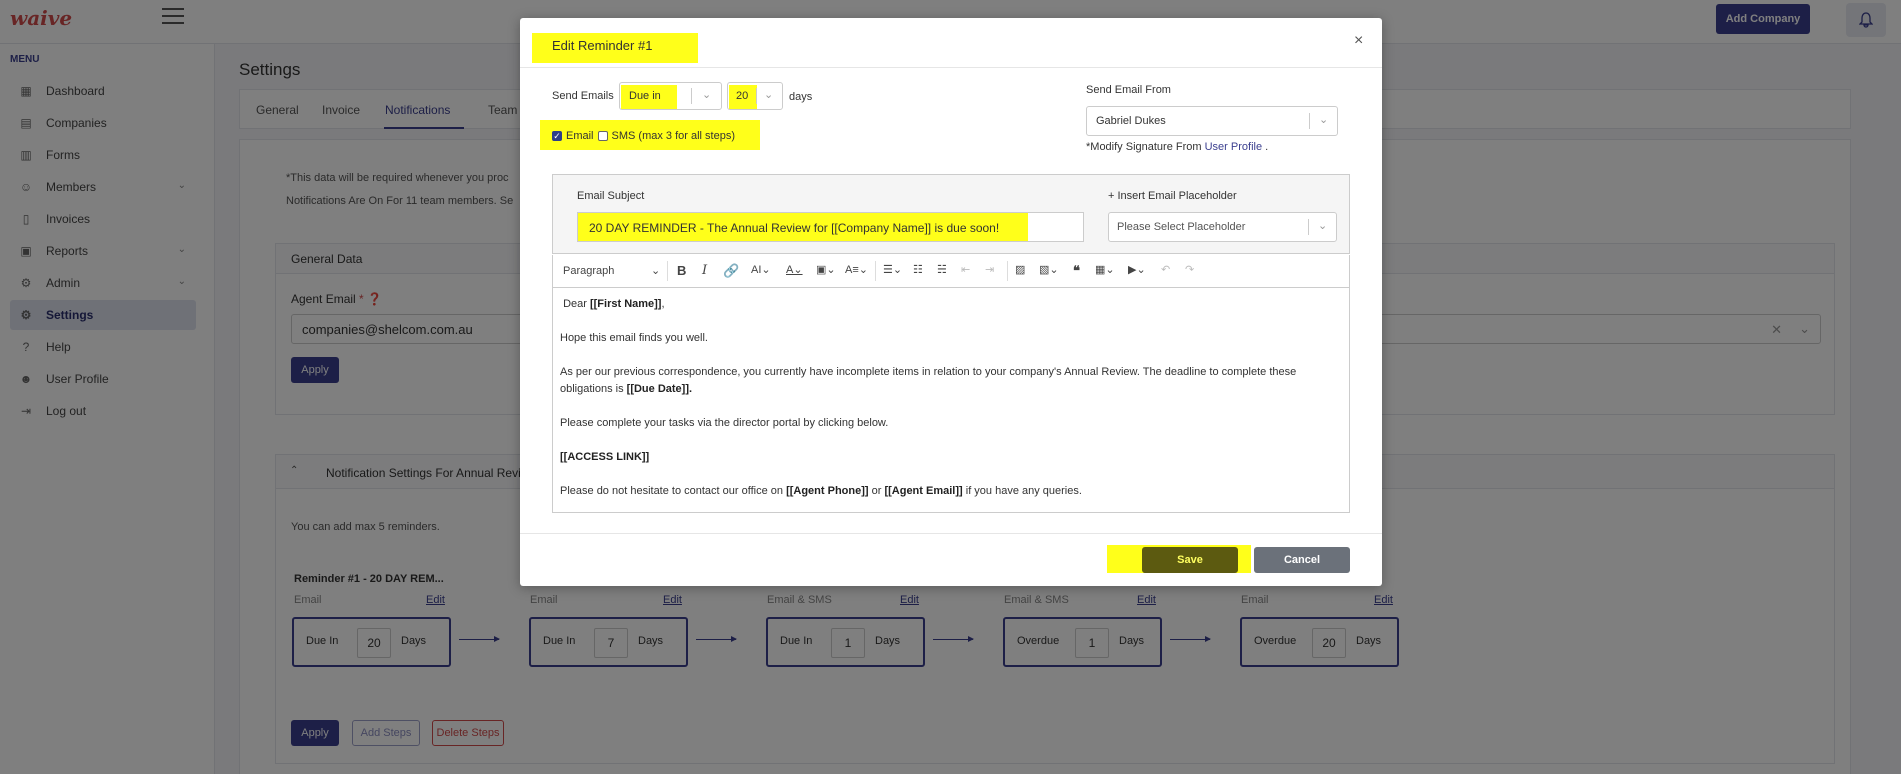 The height and width of the screenshot is (774, 1901). Describe the element at coordinates (643, 136) in the screenshot. I see `channel-checkboxes: ✓ Email SMS (max 3 for all steps)` at that location.